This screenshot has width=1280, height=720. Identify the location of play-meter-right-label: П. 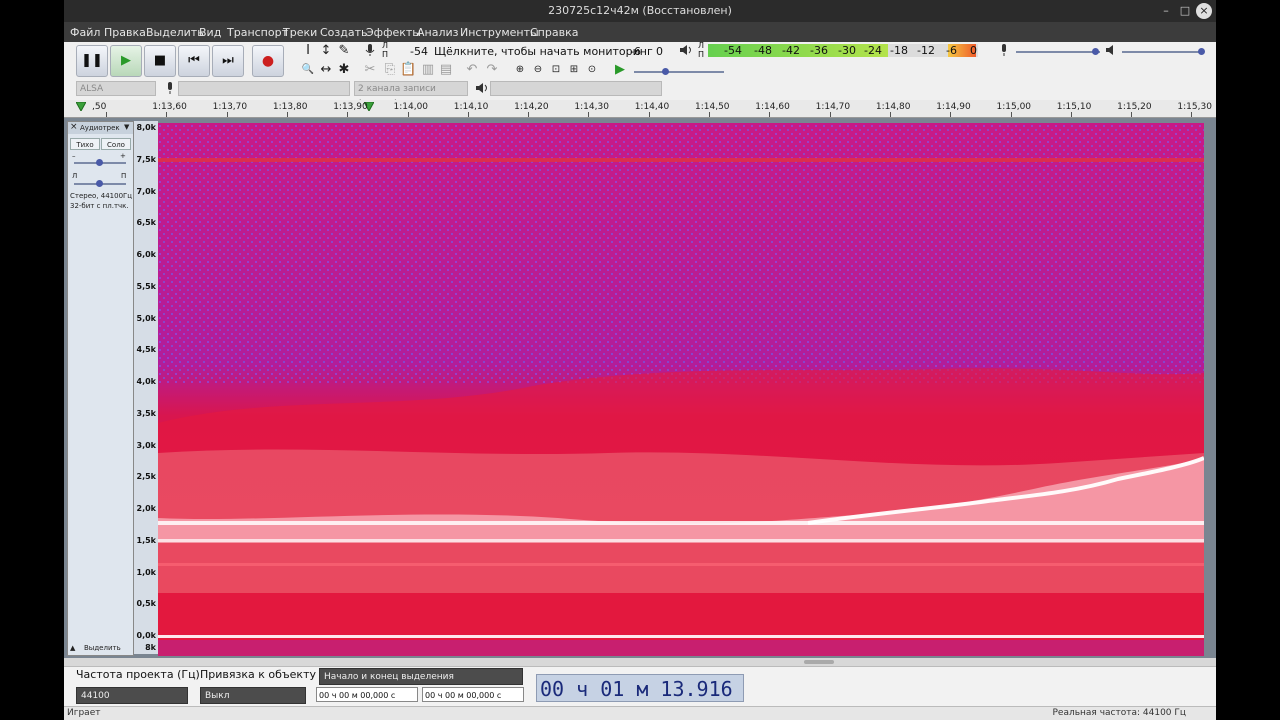
(701, 54).